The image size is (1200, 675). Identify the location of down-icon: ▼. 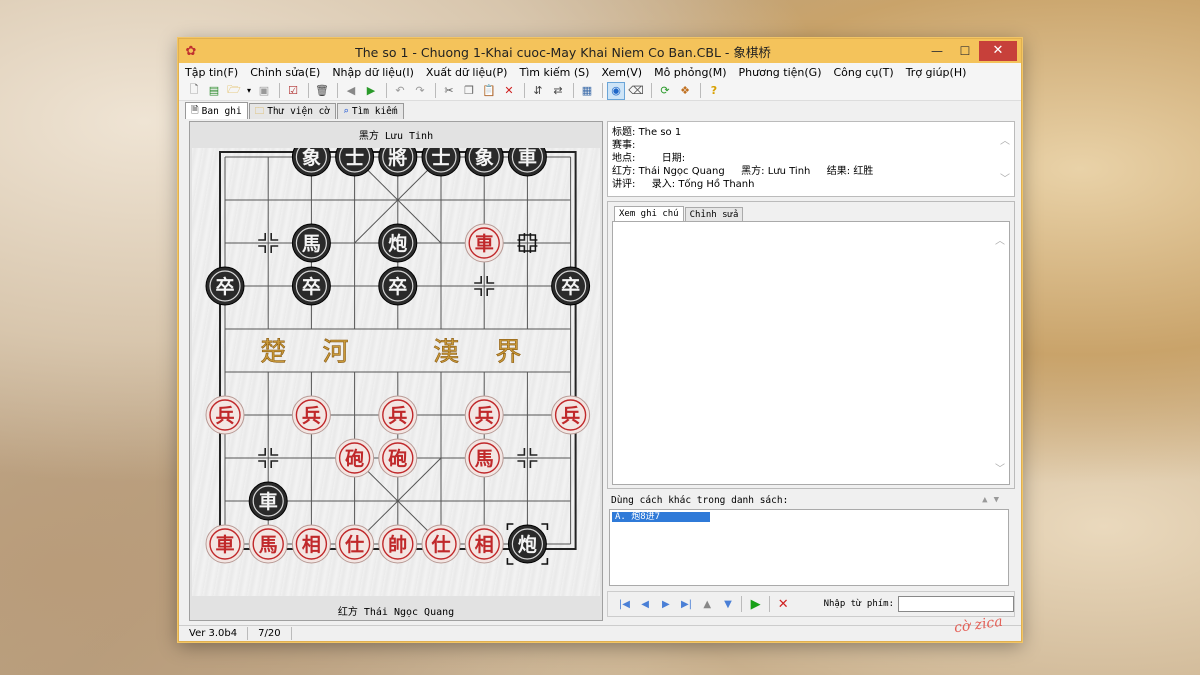
(728, 604).